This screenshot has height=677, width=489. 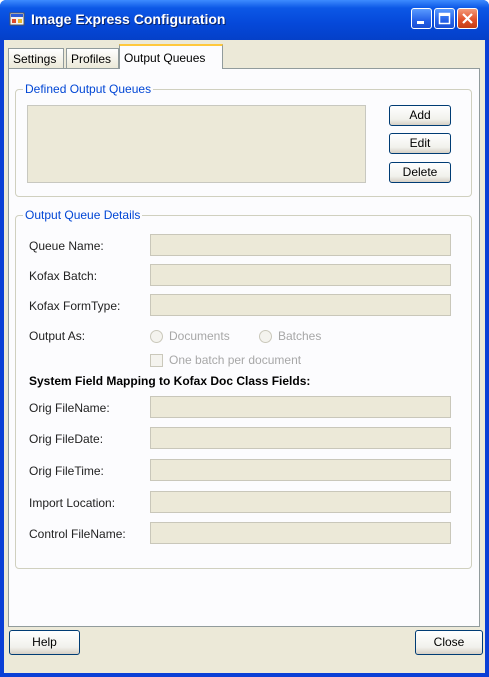 I want to click on one-batch-checkbox, so click(x=156, y=360).